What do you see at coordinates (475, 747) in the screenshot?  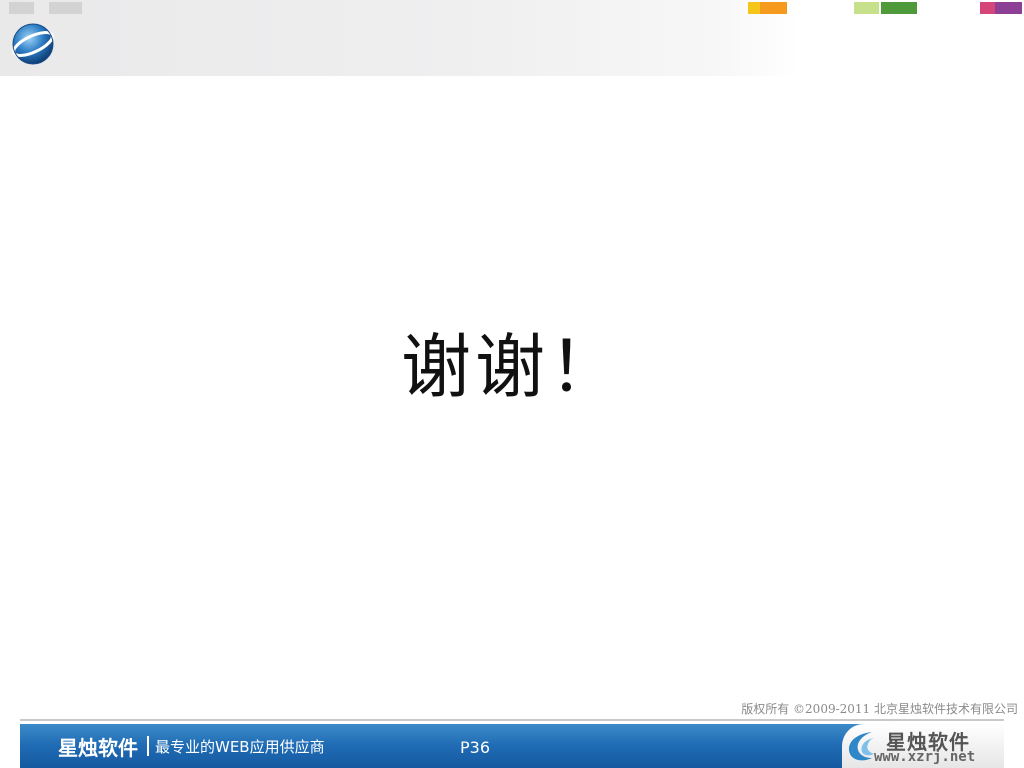 I see `page-number: P36` at bounding box center [475, 747].